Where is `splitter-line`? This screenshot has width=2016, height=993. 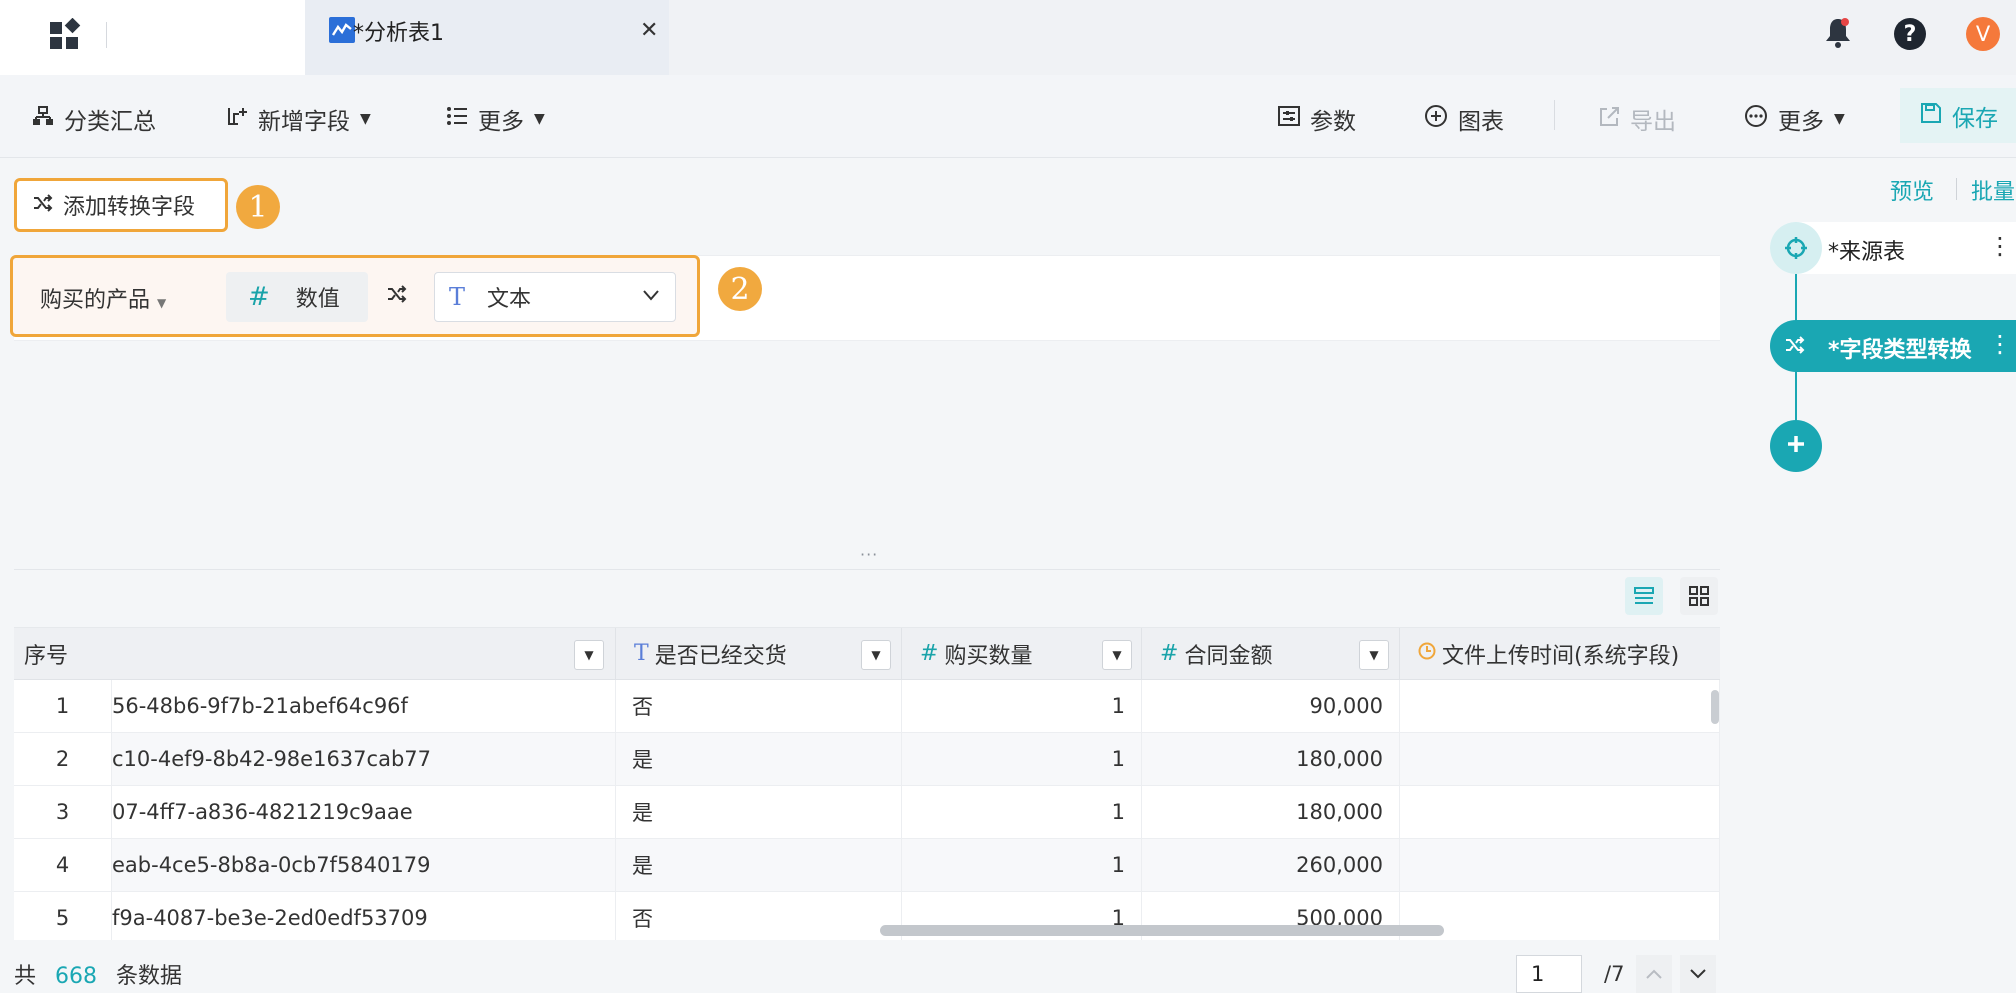 splitter-line is located at coordinates (867, 569).